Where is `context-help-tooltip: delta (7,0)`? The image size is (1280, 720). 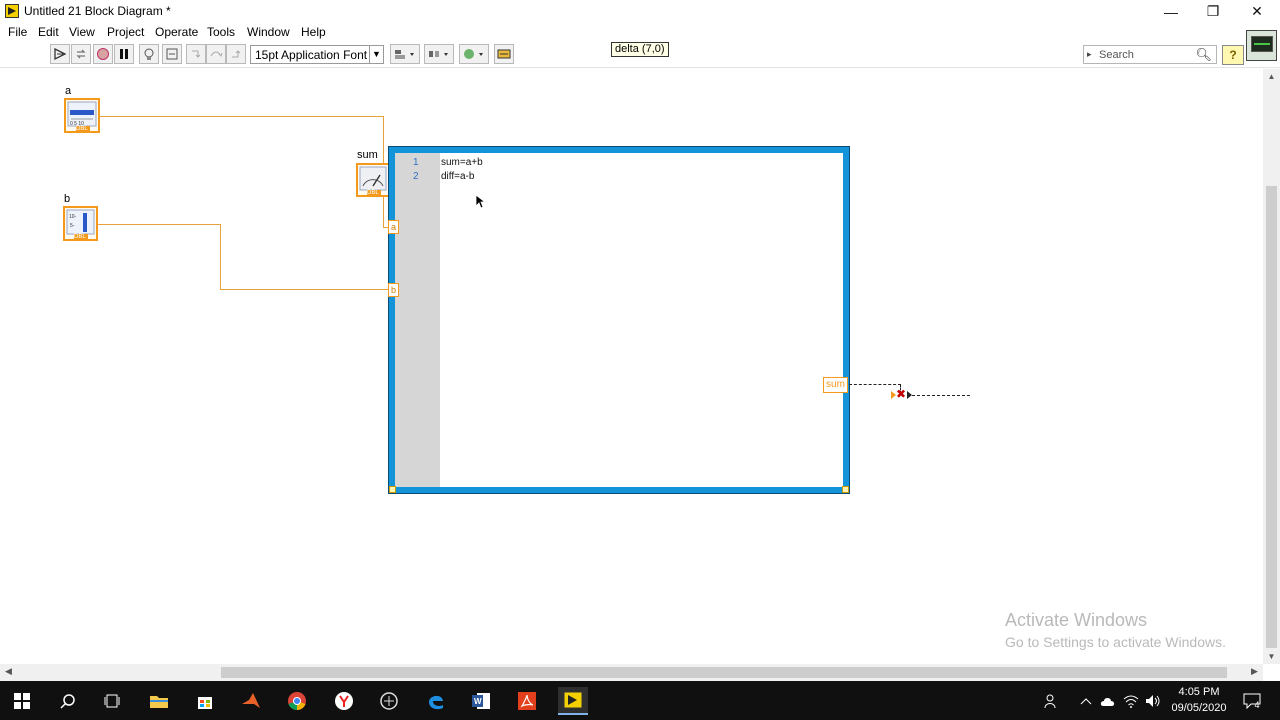
context-help-tooltip: delta (7,0) is located at coordinates (640, 49).